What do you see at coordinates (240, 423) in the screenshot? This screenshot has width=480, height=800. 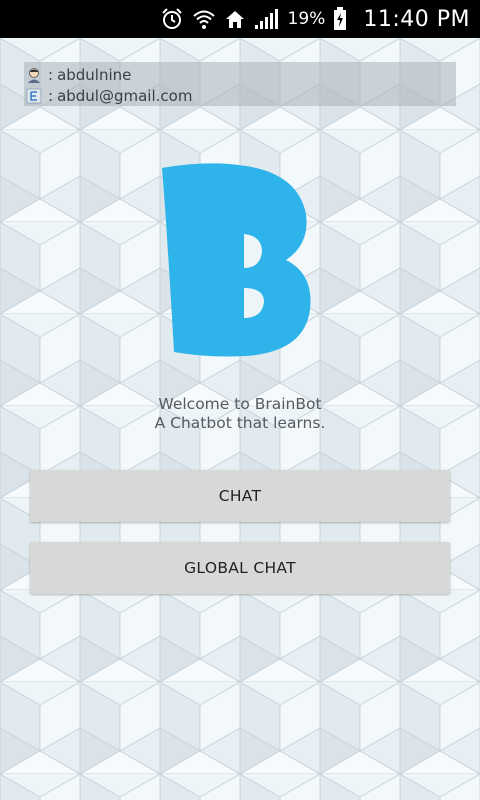 I see `welcome-line-2: A Chatbot that learns.` at bounding box center [240, 423].